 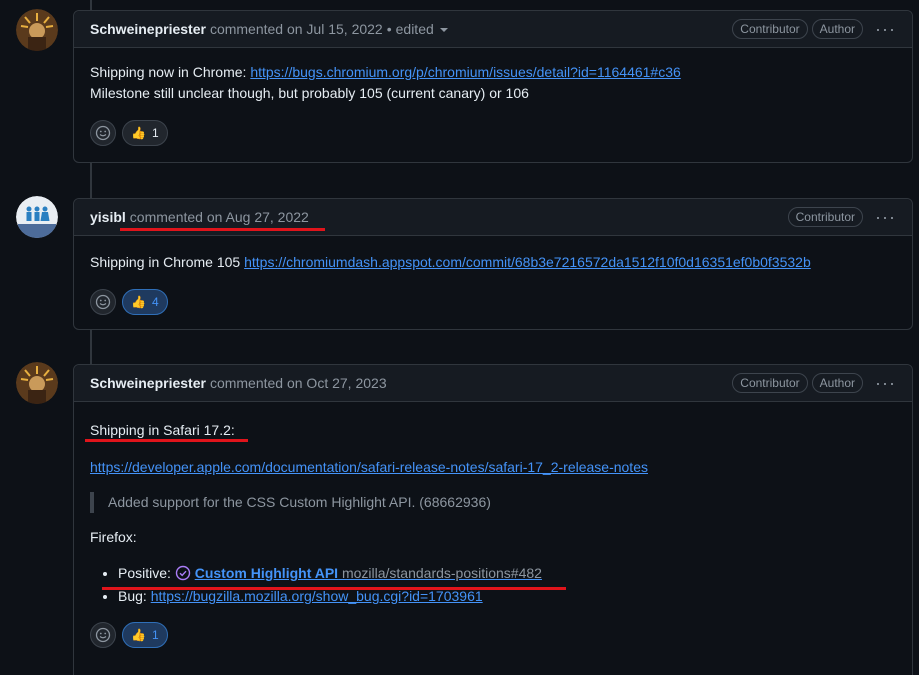 I want to click on check-circle-icon, so click(x=183, y=573).